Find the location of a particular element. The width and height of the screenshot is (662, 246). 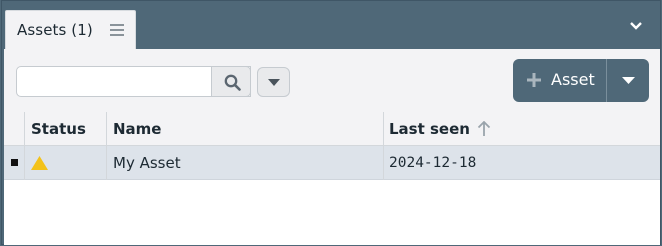

asset-last-seen: 2024-12-18 is located at coordinates (433, 163).